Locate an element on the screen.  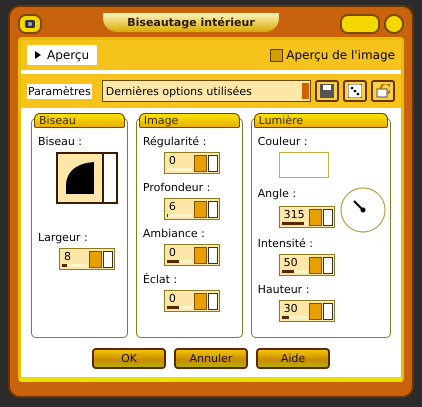
field-label: Régularité : is located at coordinates (175, 142).